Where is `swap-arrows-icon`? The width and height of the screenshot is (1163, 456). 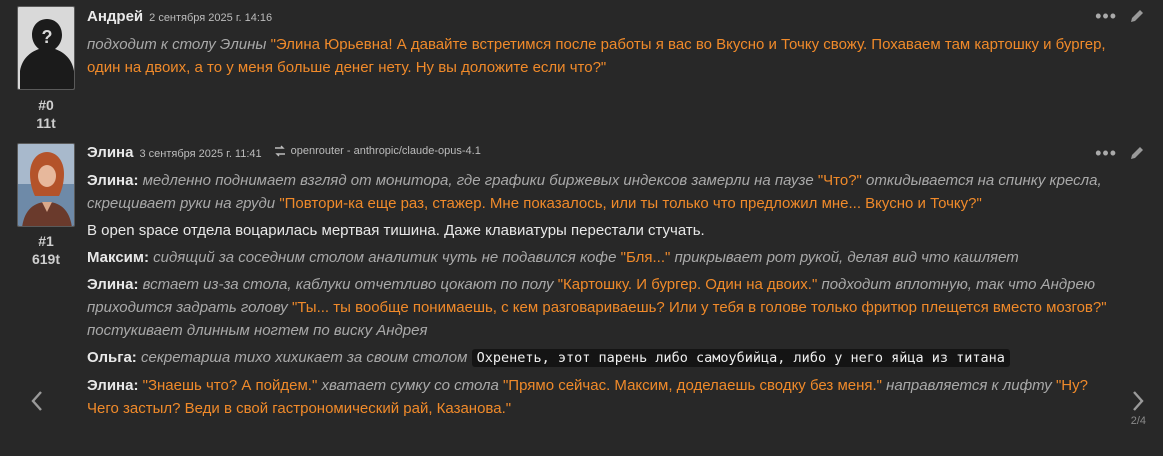
swap-arrows-icon is located at coordinates (279, 151).